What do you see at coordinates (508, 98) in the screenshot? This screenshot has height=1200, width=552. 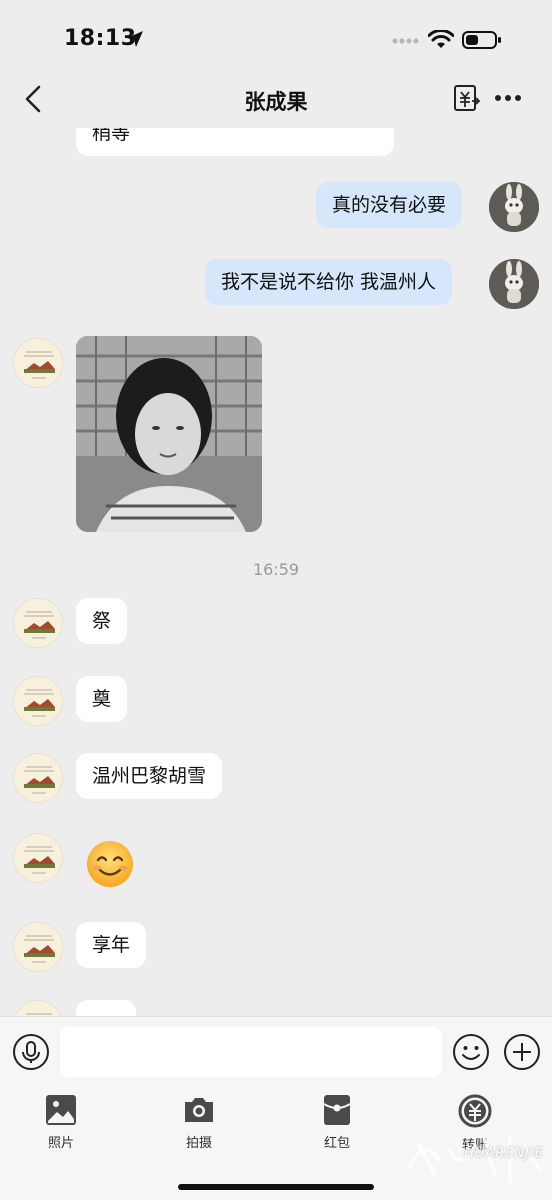 I see `more-options-icon` at bounding box center [508, 98].